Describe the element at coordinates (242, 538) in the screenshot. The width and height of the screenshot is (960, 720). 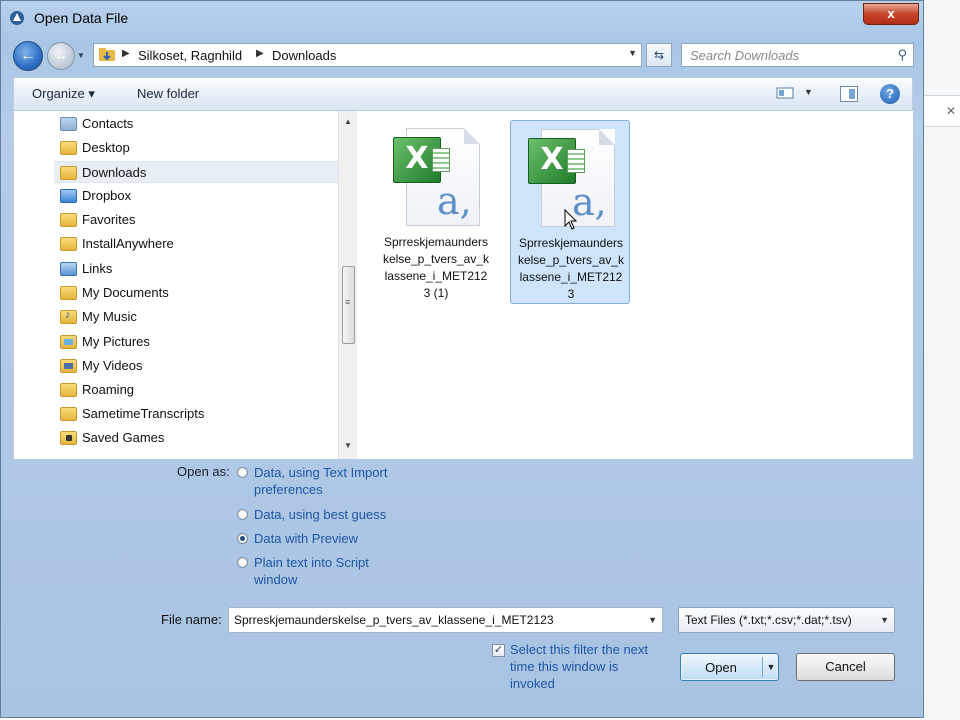
I see `radio-button-checked` at that location.